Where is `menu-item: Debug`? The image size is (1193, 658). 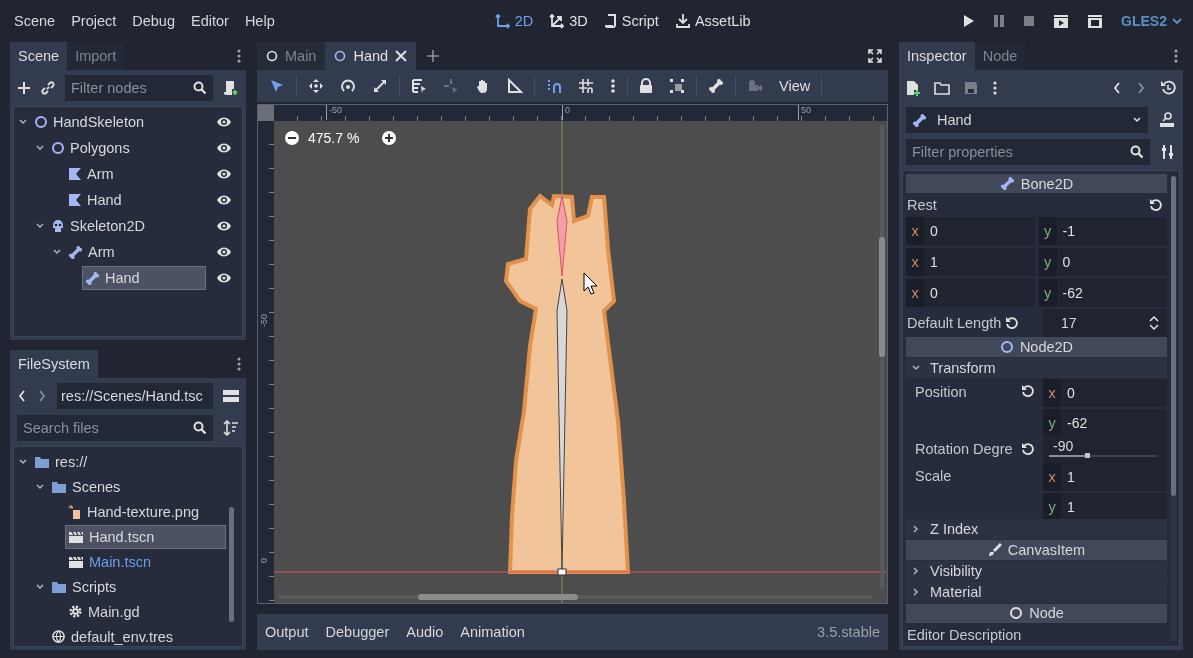
menu-item: Debug is located at coordinates (153, 21).